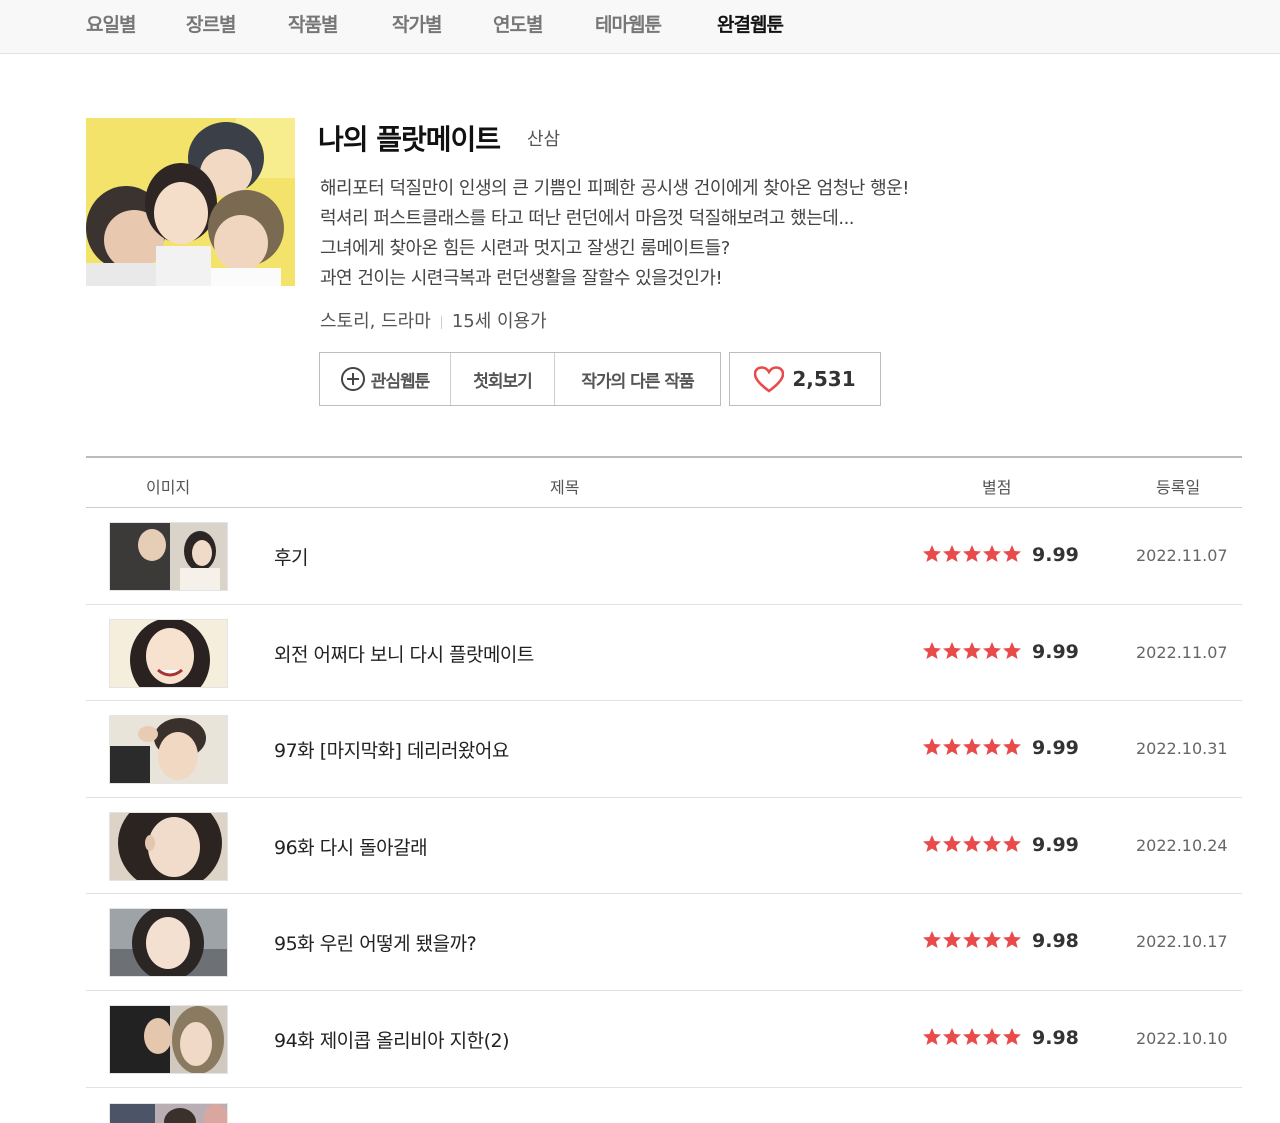 This screenshot has width=1280, height=1123. I want to click on comic-title: 나의 플랏메이트, so click(409, 139).